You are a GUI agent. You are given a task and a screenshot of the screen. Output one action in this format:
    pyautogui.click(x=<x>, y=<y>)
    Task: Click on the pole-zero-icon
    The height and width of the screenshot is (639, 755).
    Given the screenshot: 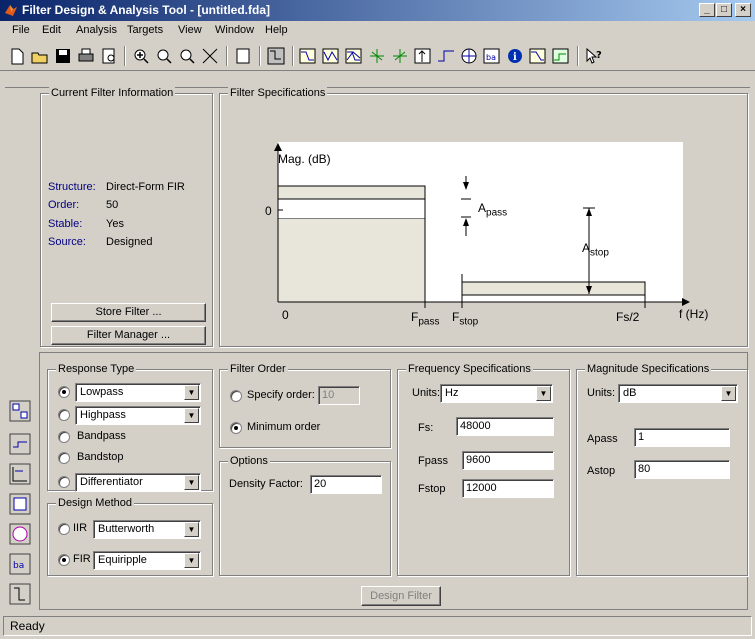 What is the action you would take?
    pyautogui.click(x=469, y=56)
    